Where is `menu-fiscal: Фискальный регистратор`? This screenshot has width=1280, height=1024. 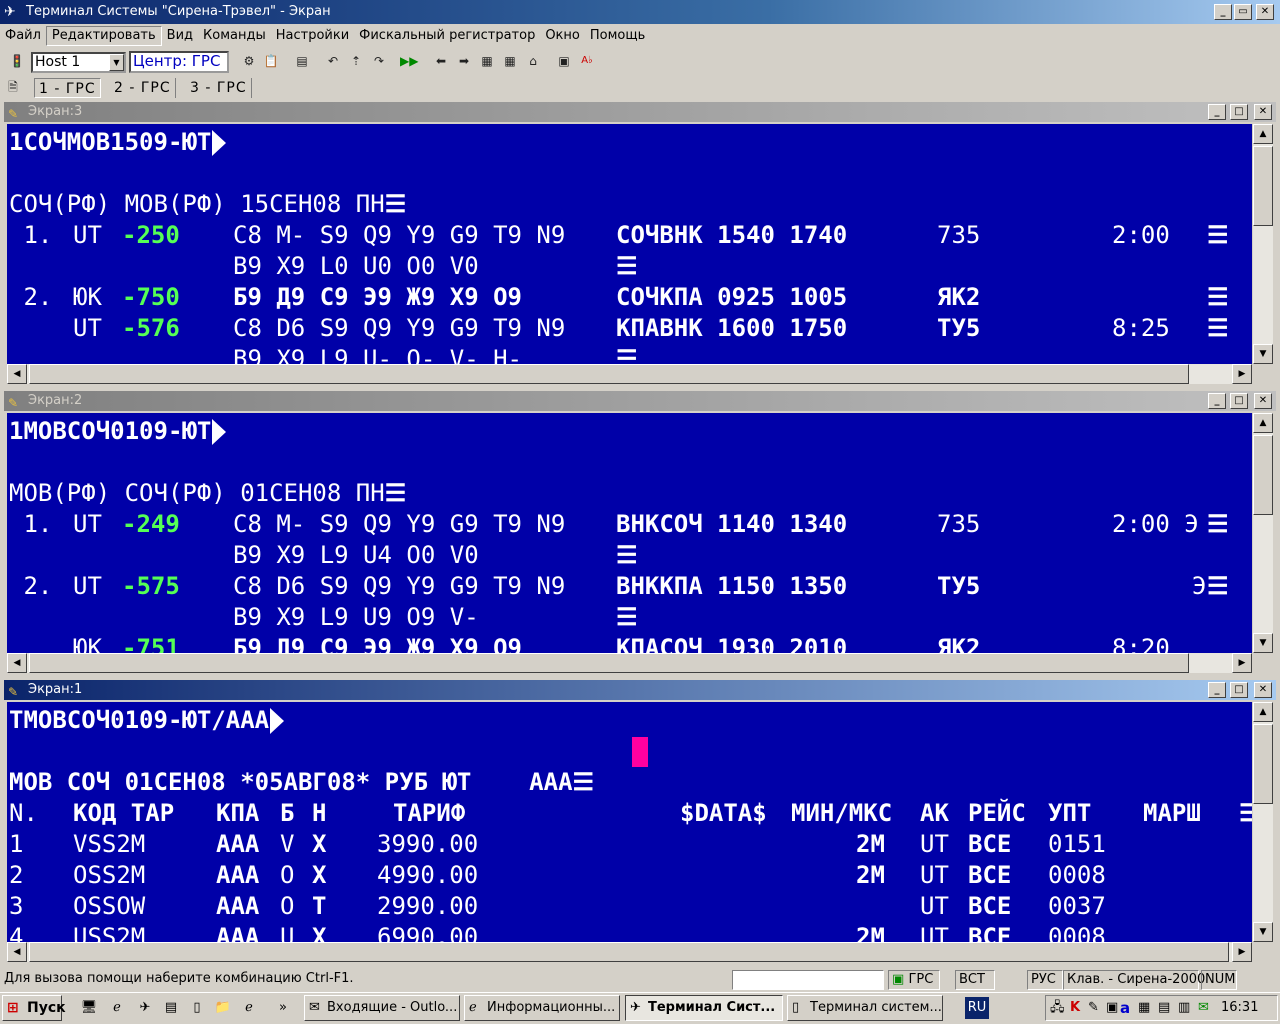 menu-fiscal: Фискальный регистратор is located at coordinates (447, 36).